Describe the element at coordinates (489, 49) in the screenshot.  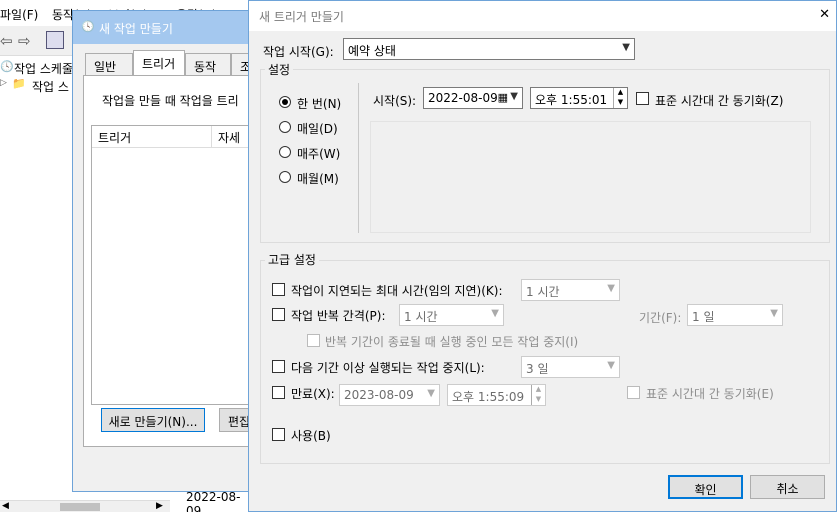
I see `start-task-select: 예약 상태 ▼` at that location.